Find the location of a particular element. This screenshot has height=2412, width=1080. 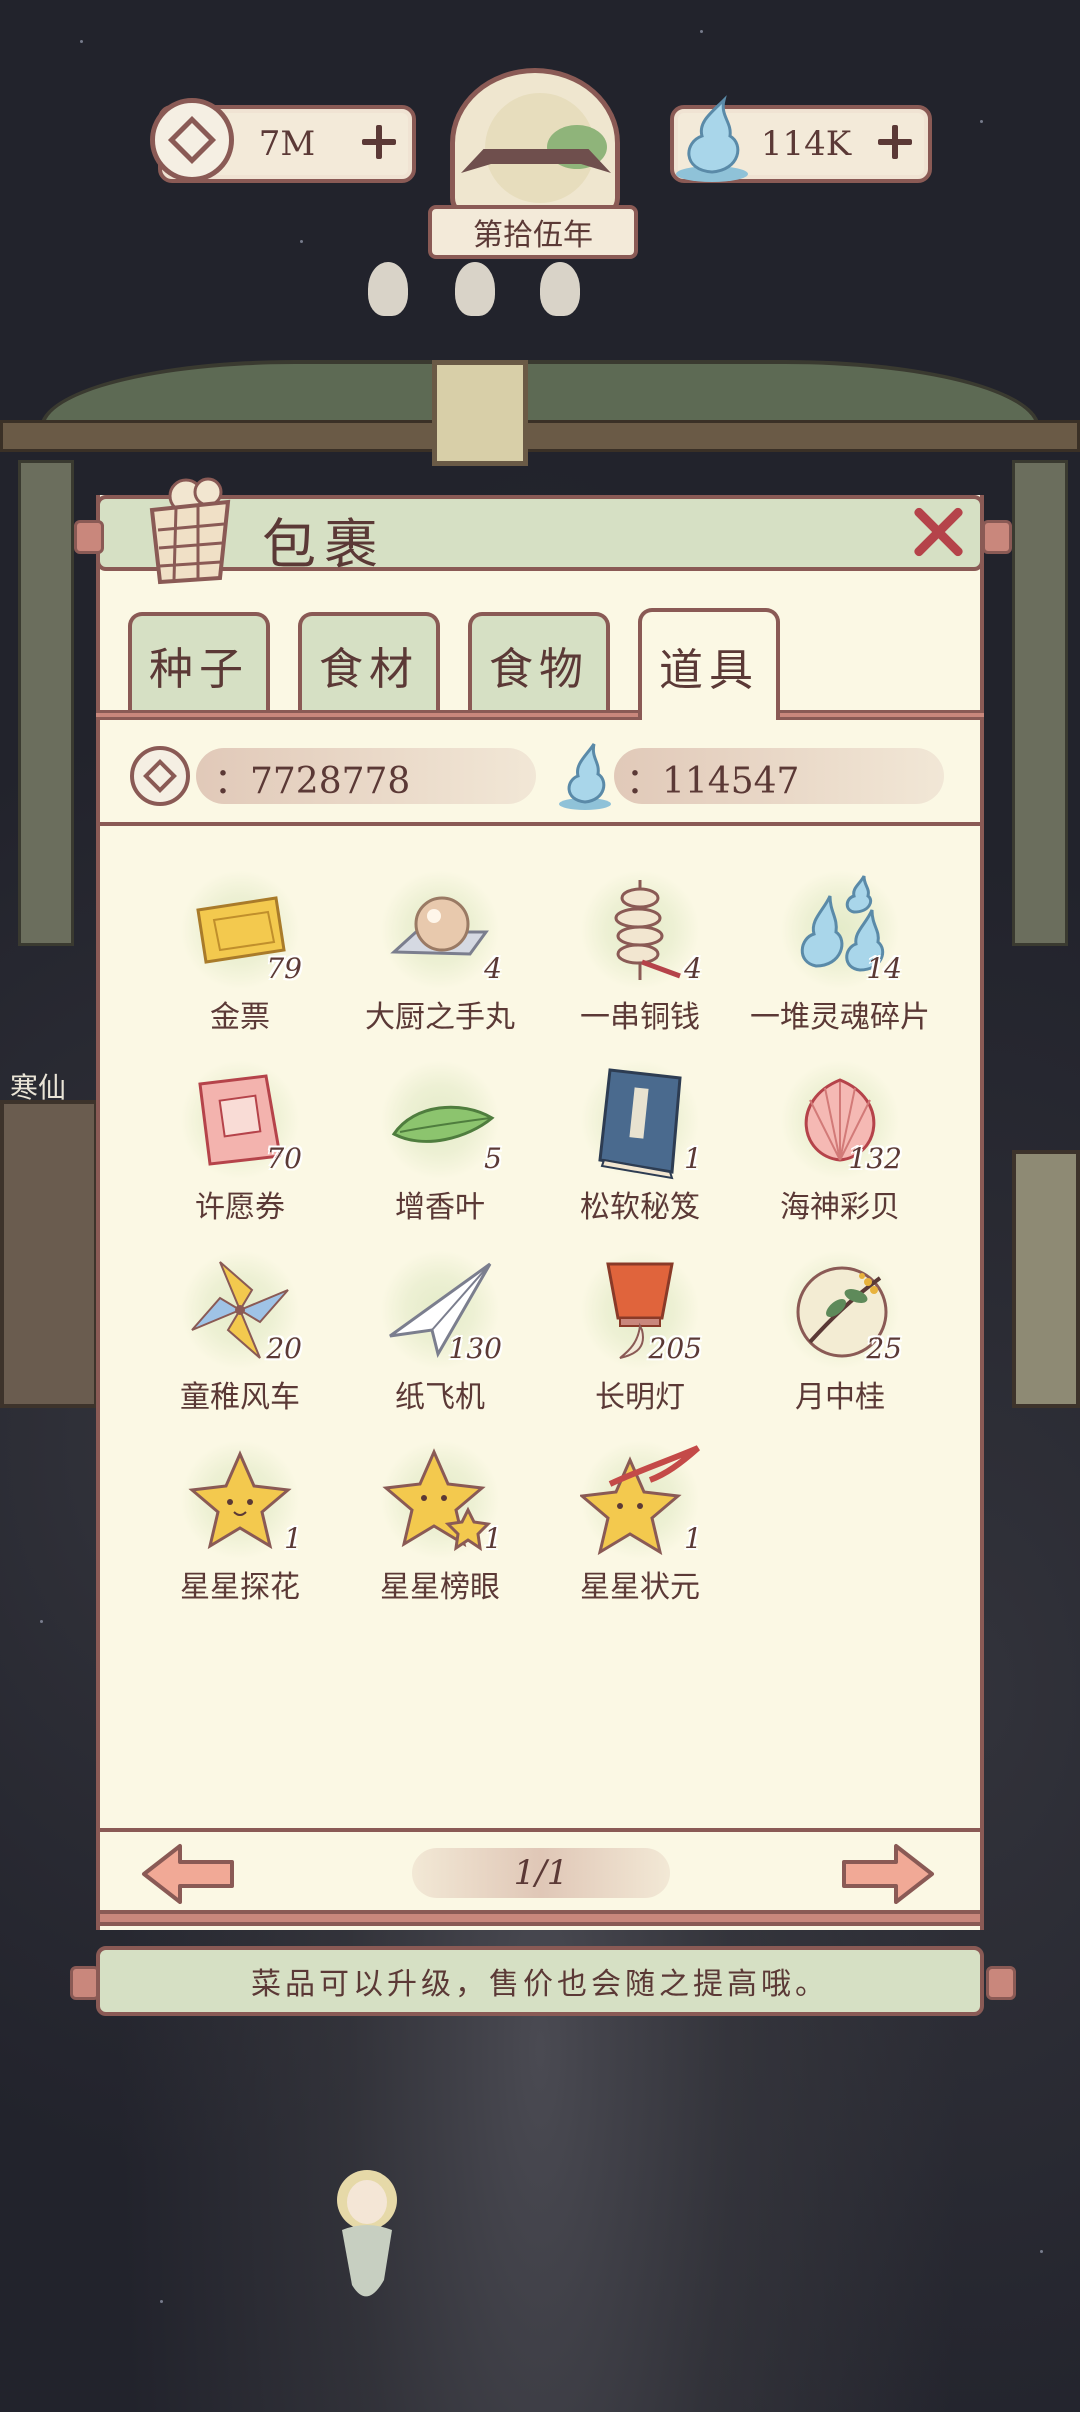

pager-divider is located at coordinates (540, 1830).